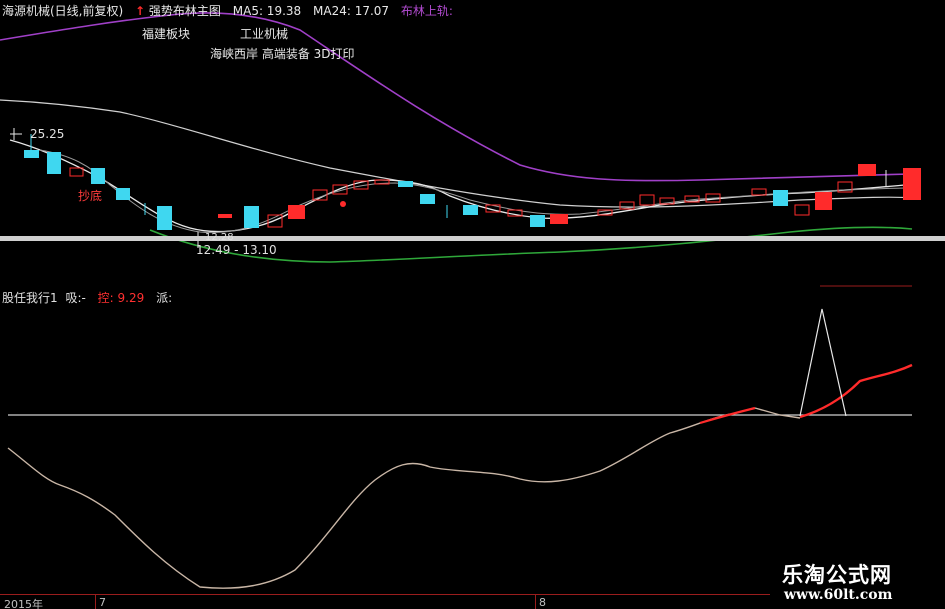 The width and height of the screenshot is (945, 609). I want to click on indicator-spike, so click(823, 362).